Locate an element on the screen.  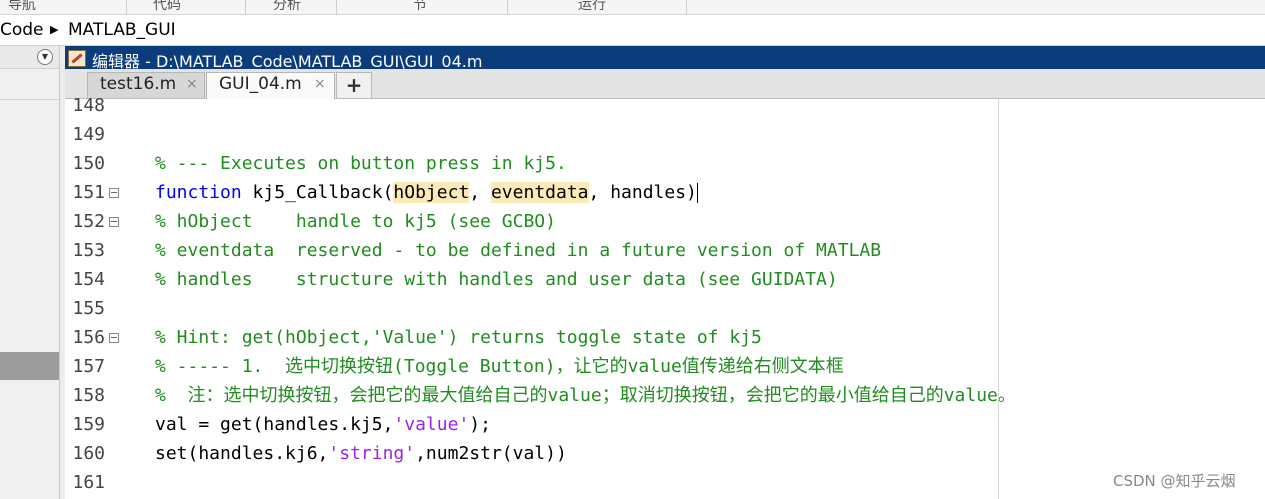
panel-divider is located at coordinates (29, 99).